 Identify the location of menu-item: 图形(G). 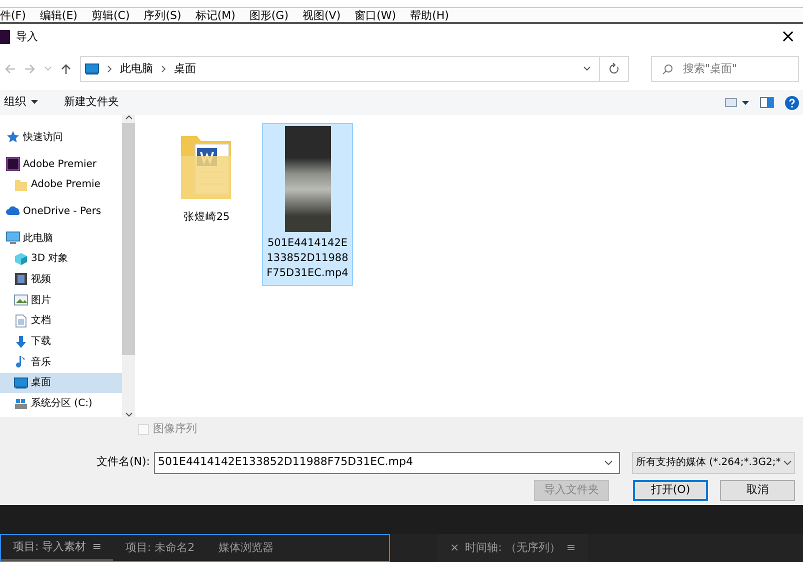
(268, 15).